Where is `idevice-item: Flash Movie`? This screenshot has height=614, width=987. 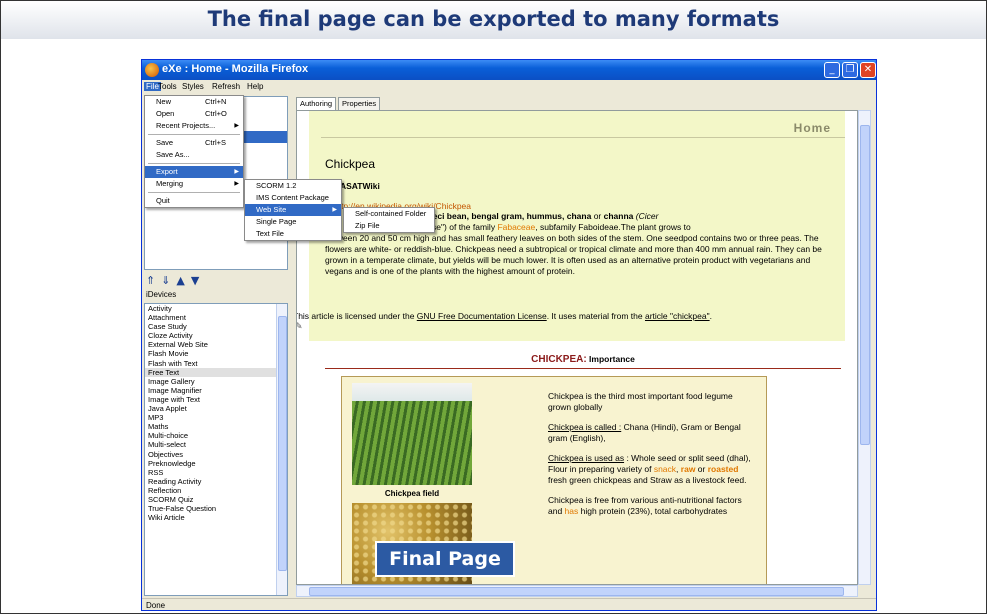
idevice-item: Flash Movie is located at coordinates (216, 353).